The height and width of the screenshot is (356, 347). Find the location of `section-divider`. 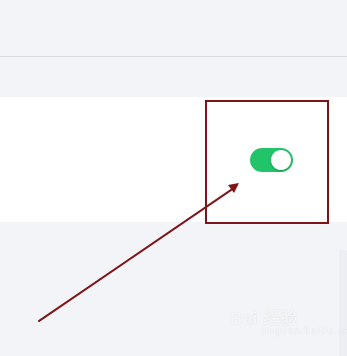

section-divider is located at coordinates (173, 56).